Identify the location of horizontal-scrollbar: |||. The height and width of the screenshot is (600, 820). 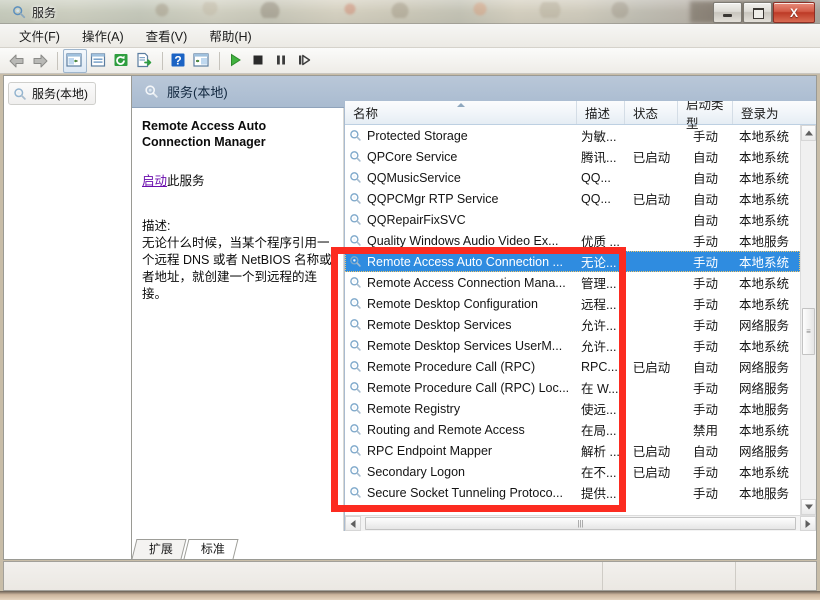
(580, 523).